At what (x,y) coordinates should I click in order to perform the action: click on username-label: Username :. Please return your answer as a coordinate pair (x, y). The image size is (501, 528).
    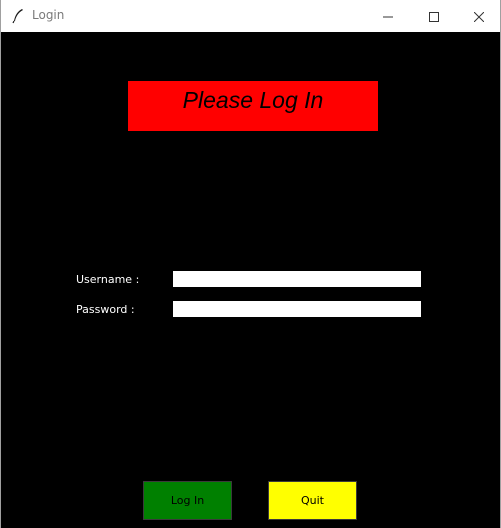
    Looking at the image, I should click on (108, 279).